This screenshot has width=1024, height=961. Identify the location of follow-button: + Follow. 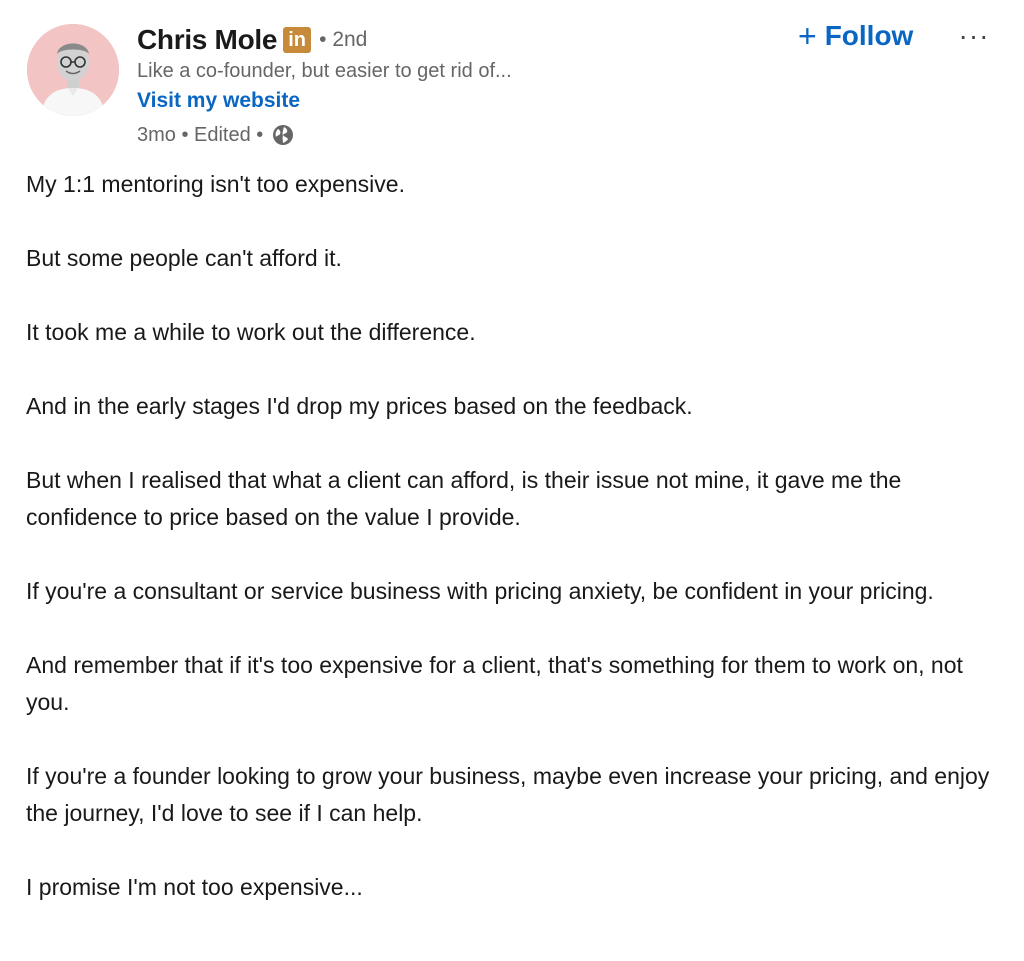
(855, 36).